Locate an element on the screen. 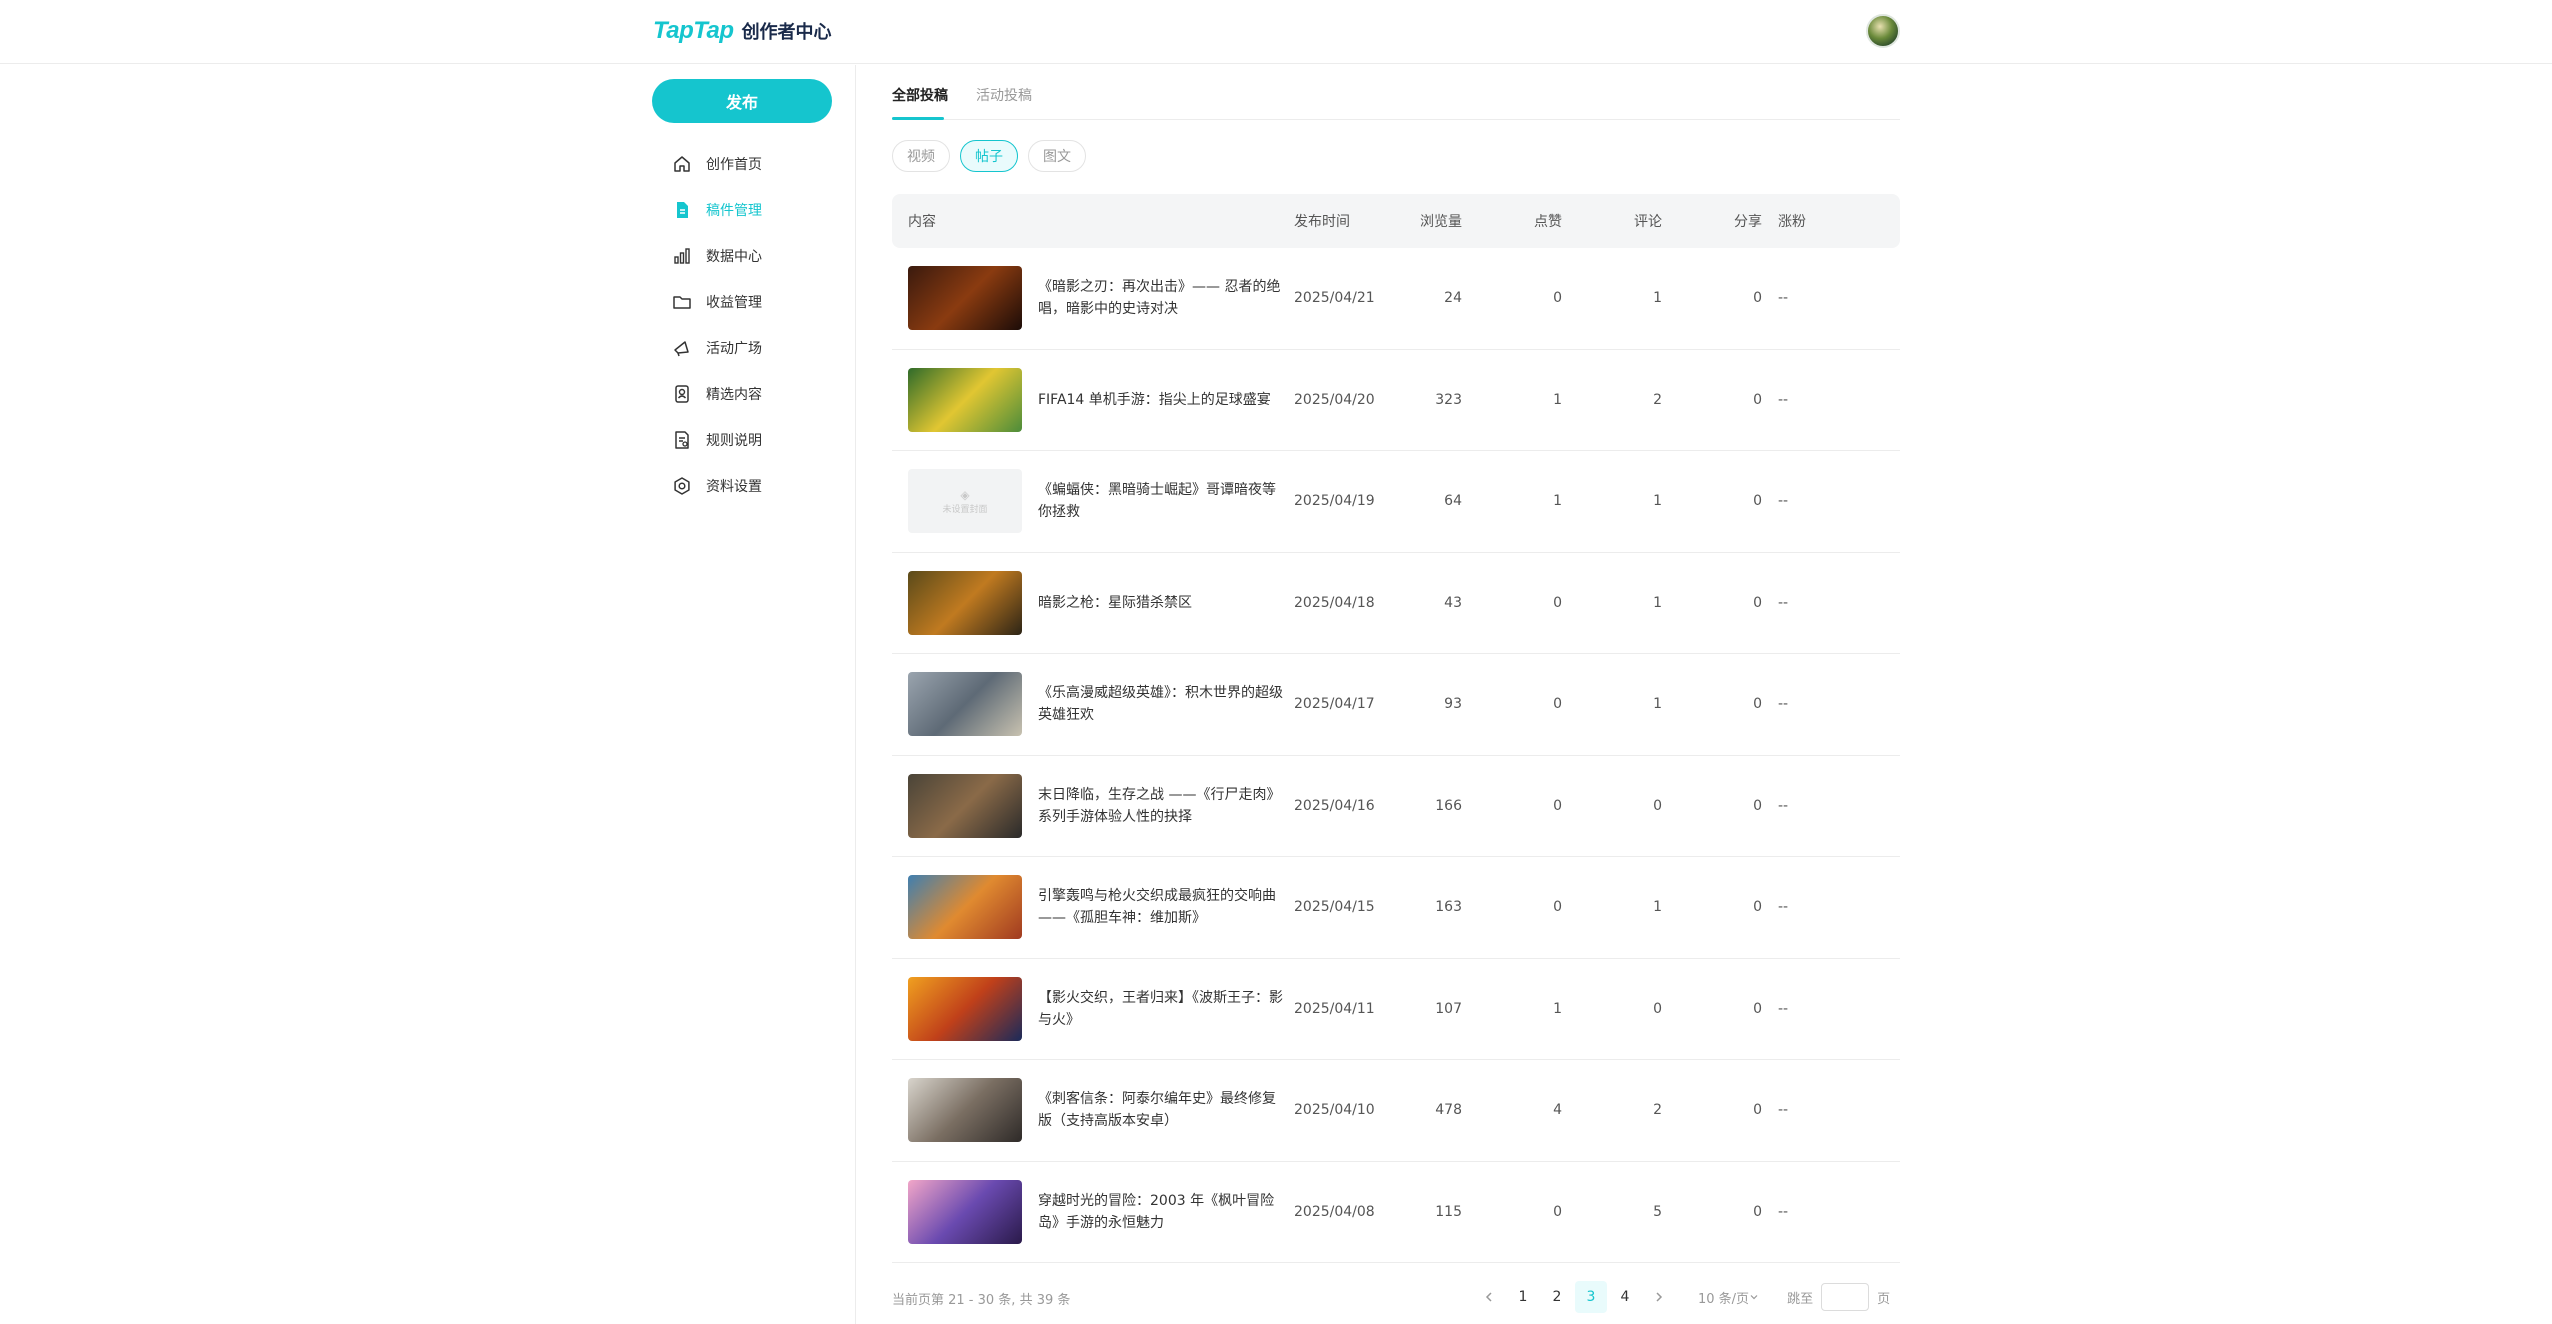 Image resolution: width=2552 pixels, height=1324 pixels. cell-content: 《暗影之刃：再次出击》—— 忍者的绝唱，暗影中的史诗对决 is located at coordinates (1092, 298).